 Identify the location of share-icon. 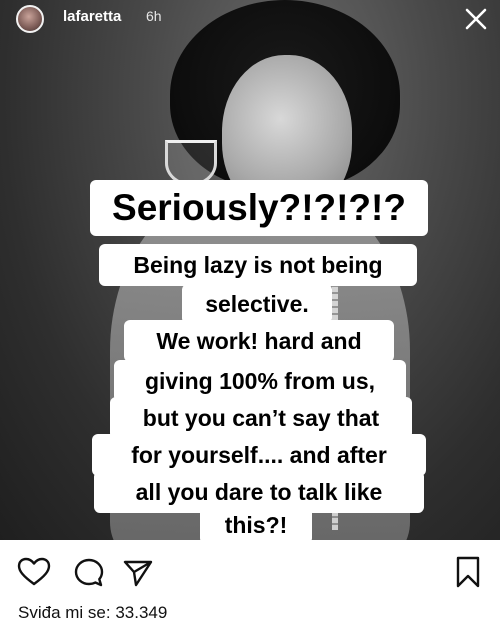
(138, 573).